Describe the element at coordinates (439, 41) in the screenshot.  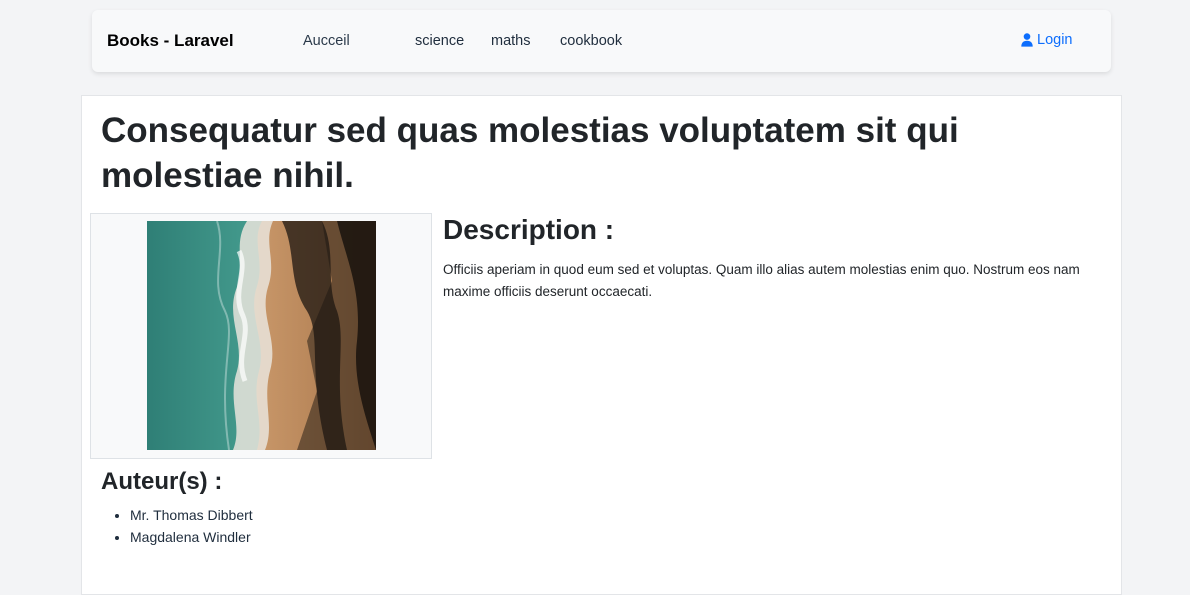
I see `nav-link-science: science` at that location.